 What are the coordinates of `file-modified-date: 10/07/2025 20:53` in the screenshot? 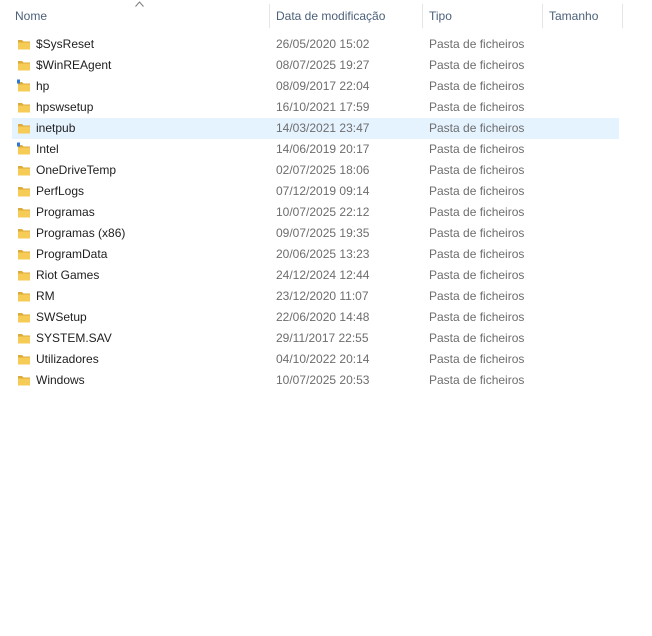 It's located at (323, 380).